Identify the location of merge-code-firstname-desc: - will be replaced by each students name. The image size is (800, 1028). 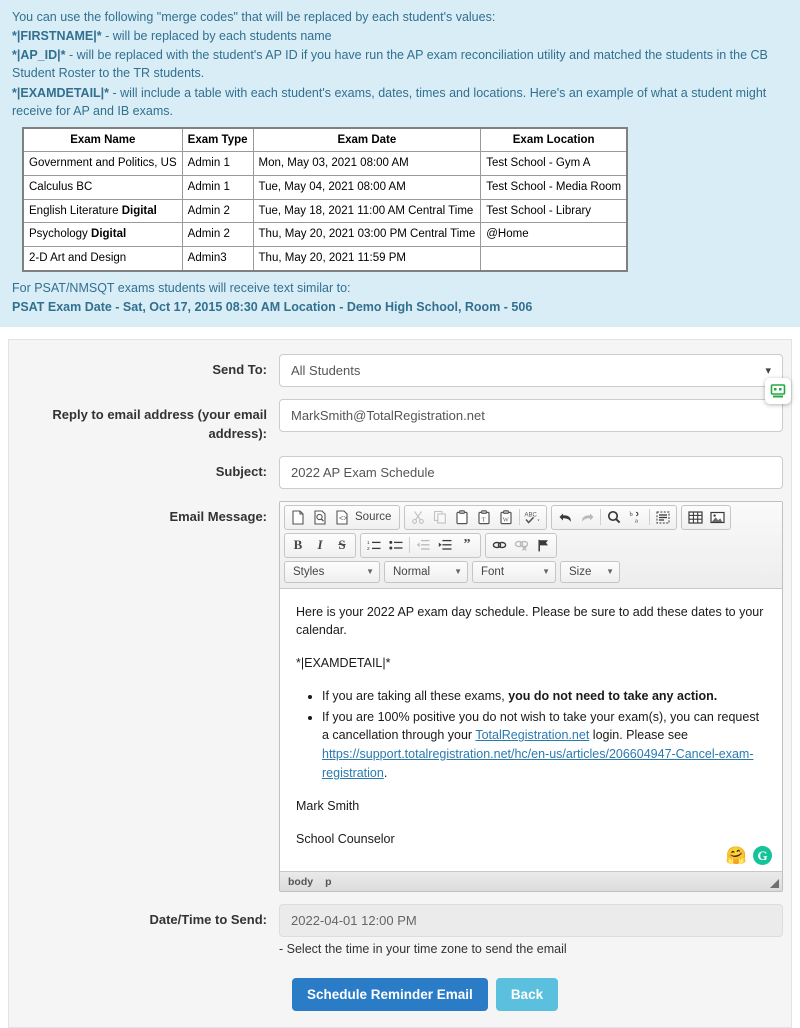
(216, 36).